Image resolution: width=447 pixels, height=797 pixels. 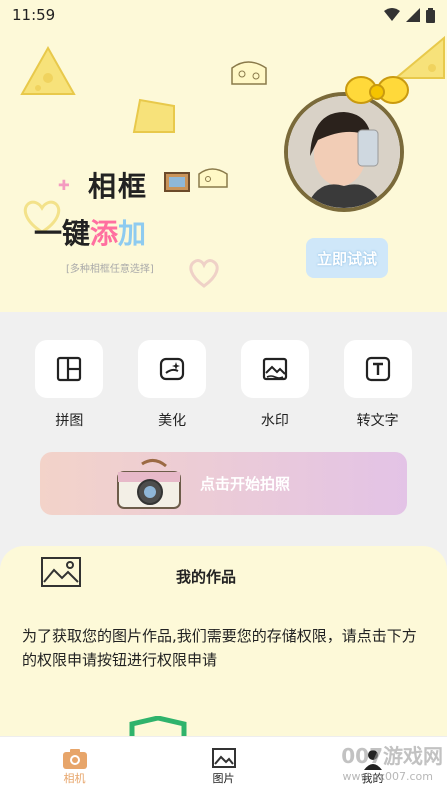 I want to click on watermark-icon, so click(x=274, y=369).